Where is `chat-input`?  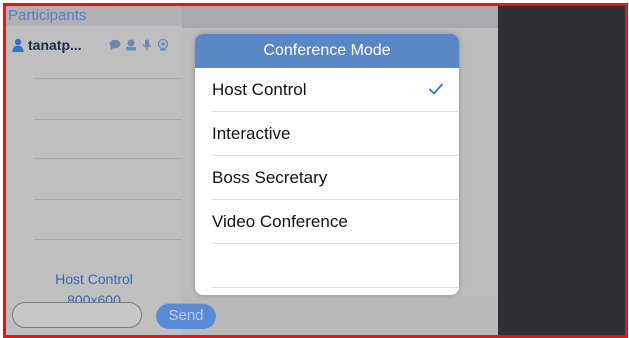 chat-input is located at coordinates (77, 315).